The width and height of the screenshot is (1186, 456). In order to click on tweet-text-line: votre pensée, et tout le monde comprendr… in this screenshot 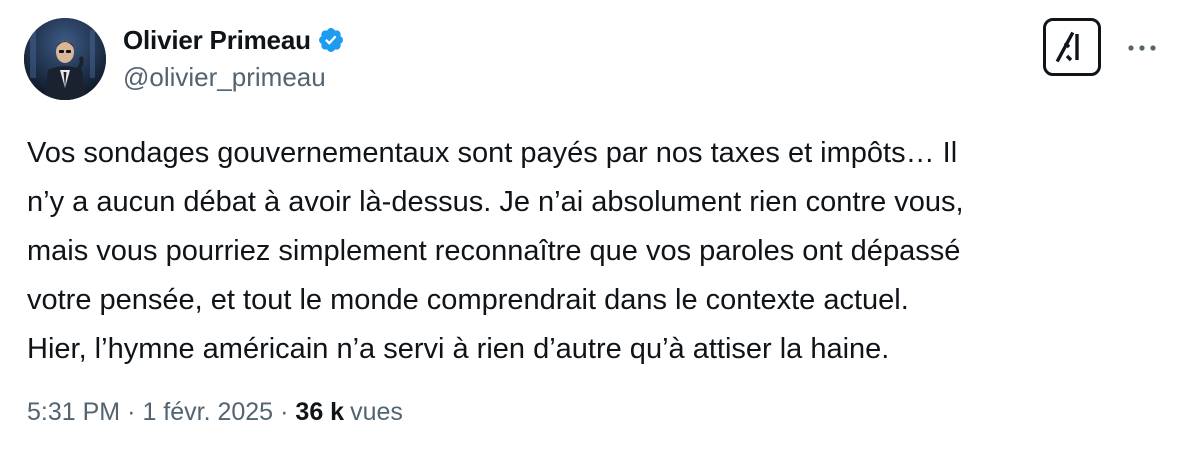, I will do `click(468, 300)`.